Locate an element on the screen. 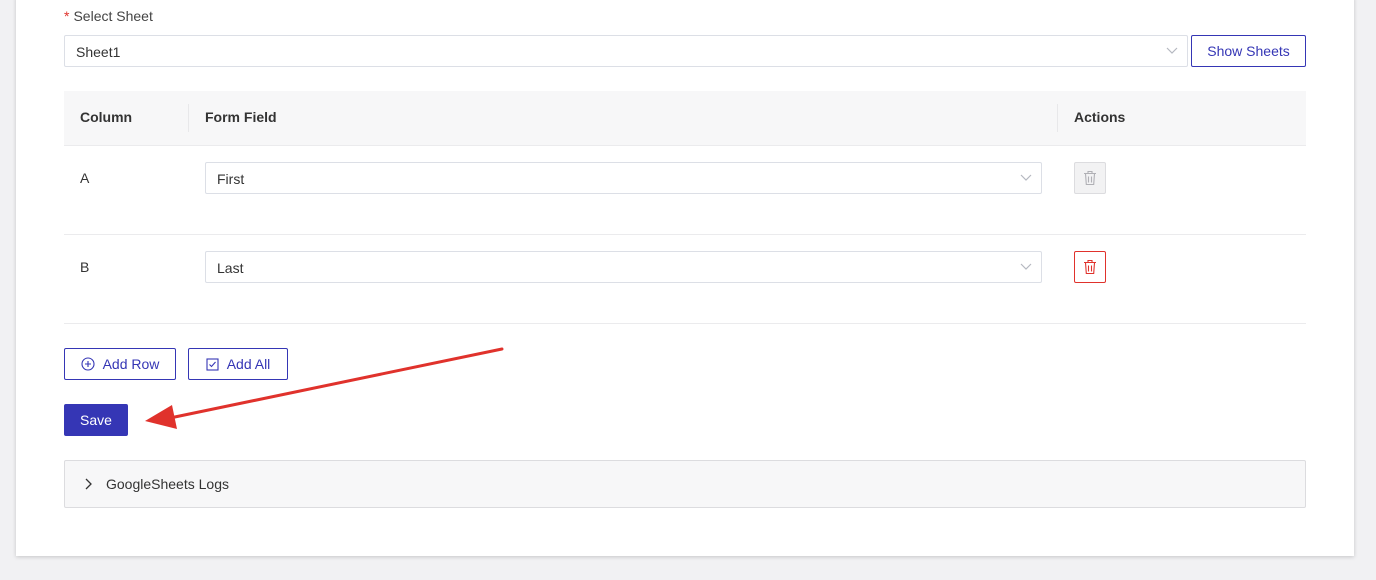  googlesheets-logs-panel: GoogleSheets Logs is located at coordinates (685, 484).